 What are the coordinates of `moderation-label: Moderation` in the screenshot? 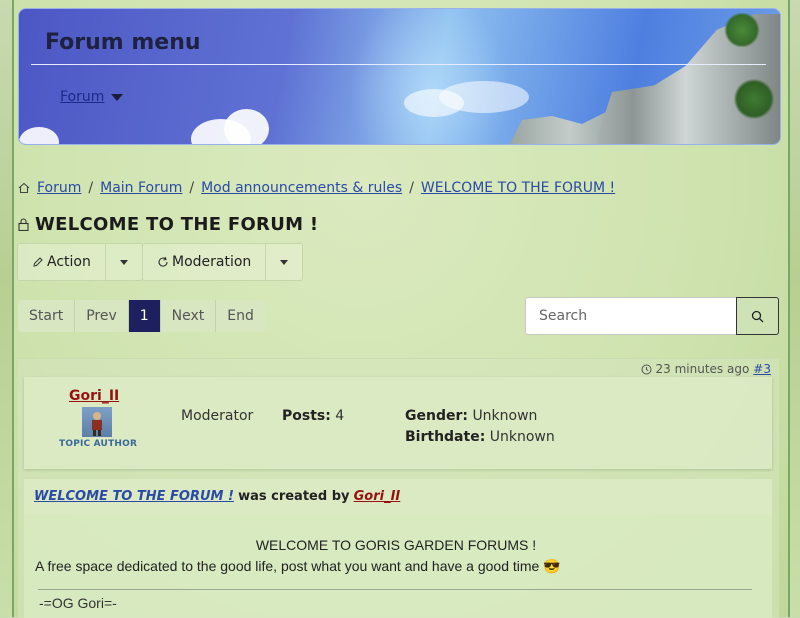 It's located at (212, 262).